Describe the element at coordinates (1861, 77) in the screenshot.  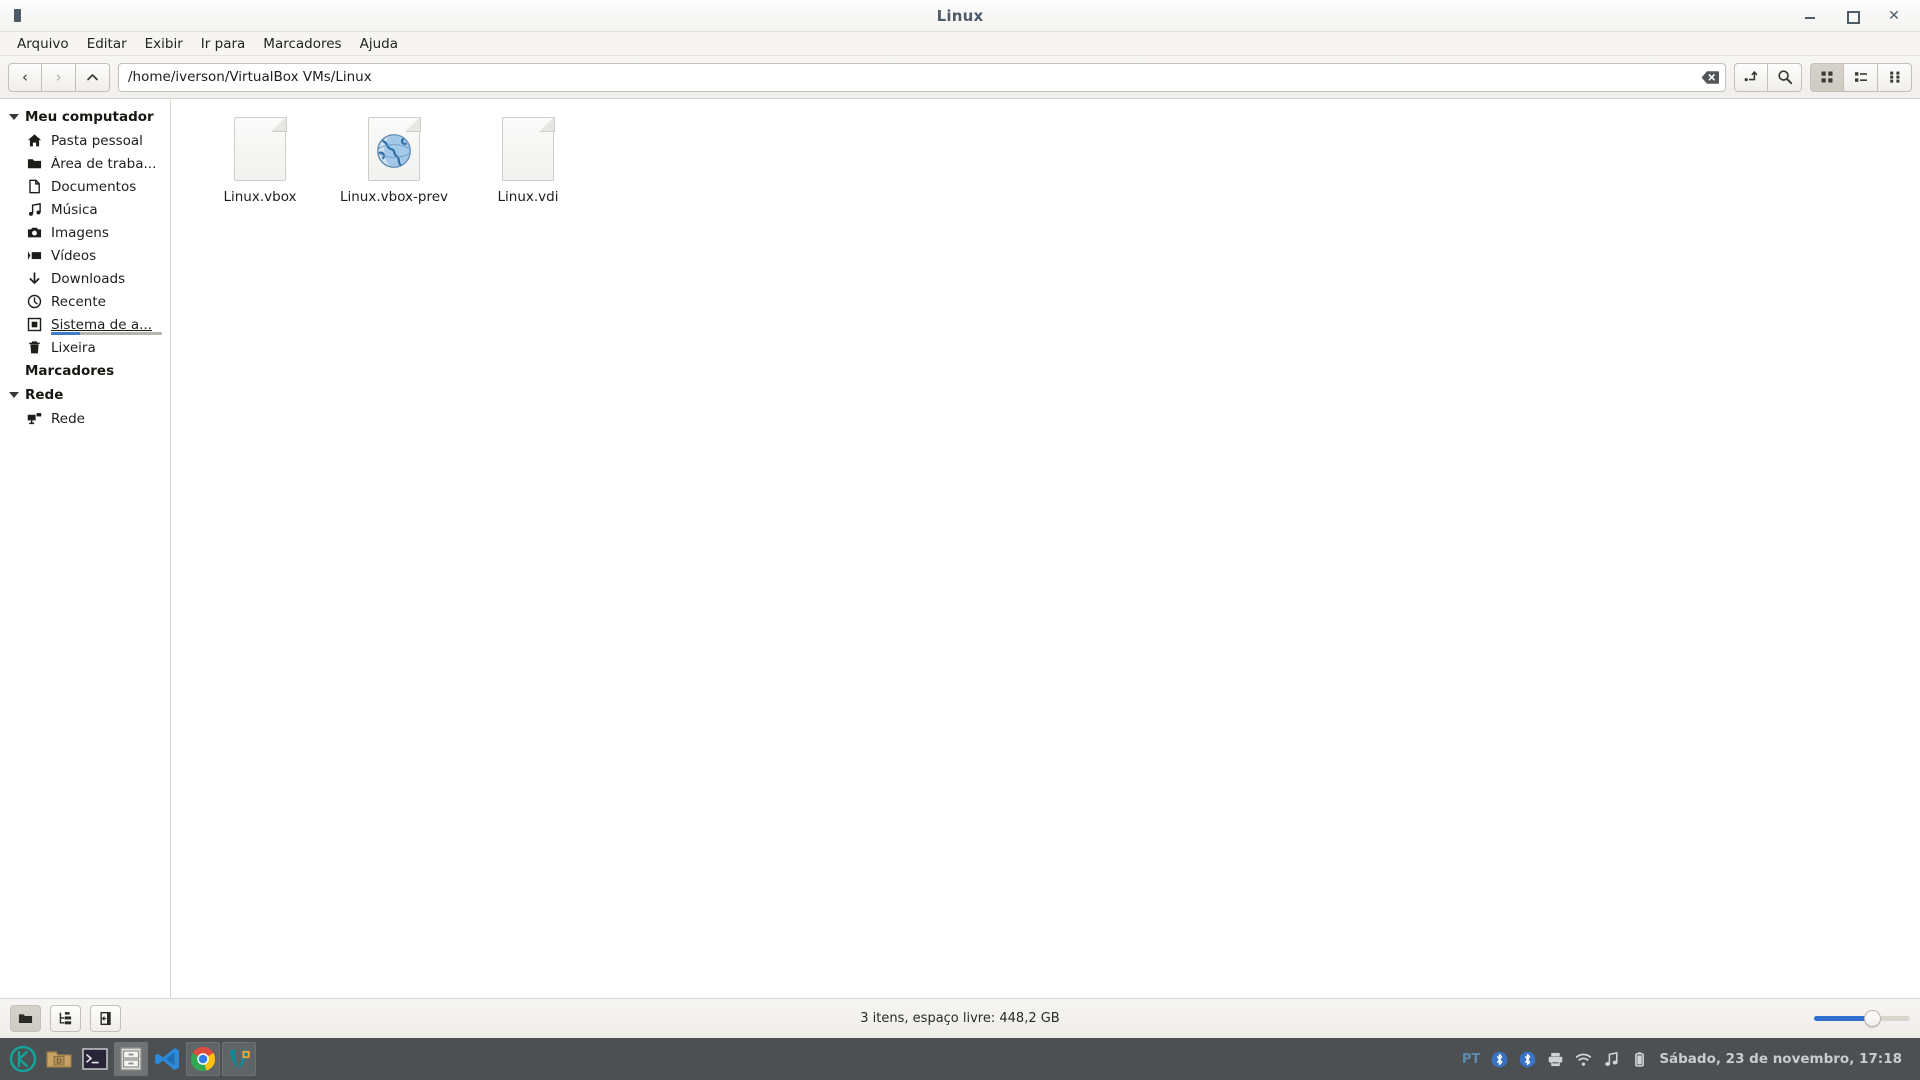
I see `list-view-button` at that location.